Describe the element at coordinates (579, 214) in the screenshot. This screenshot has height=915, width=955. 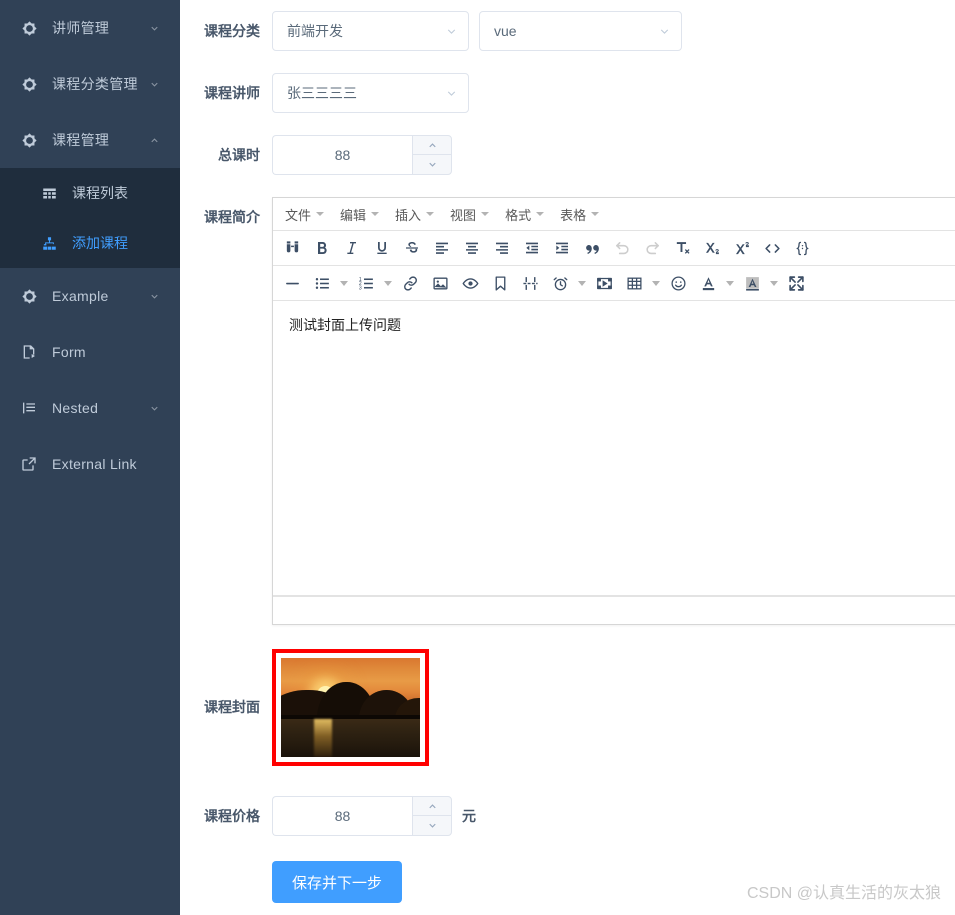
I see `editor-menu-table: 表格` at that location.